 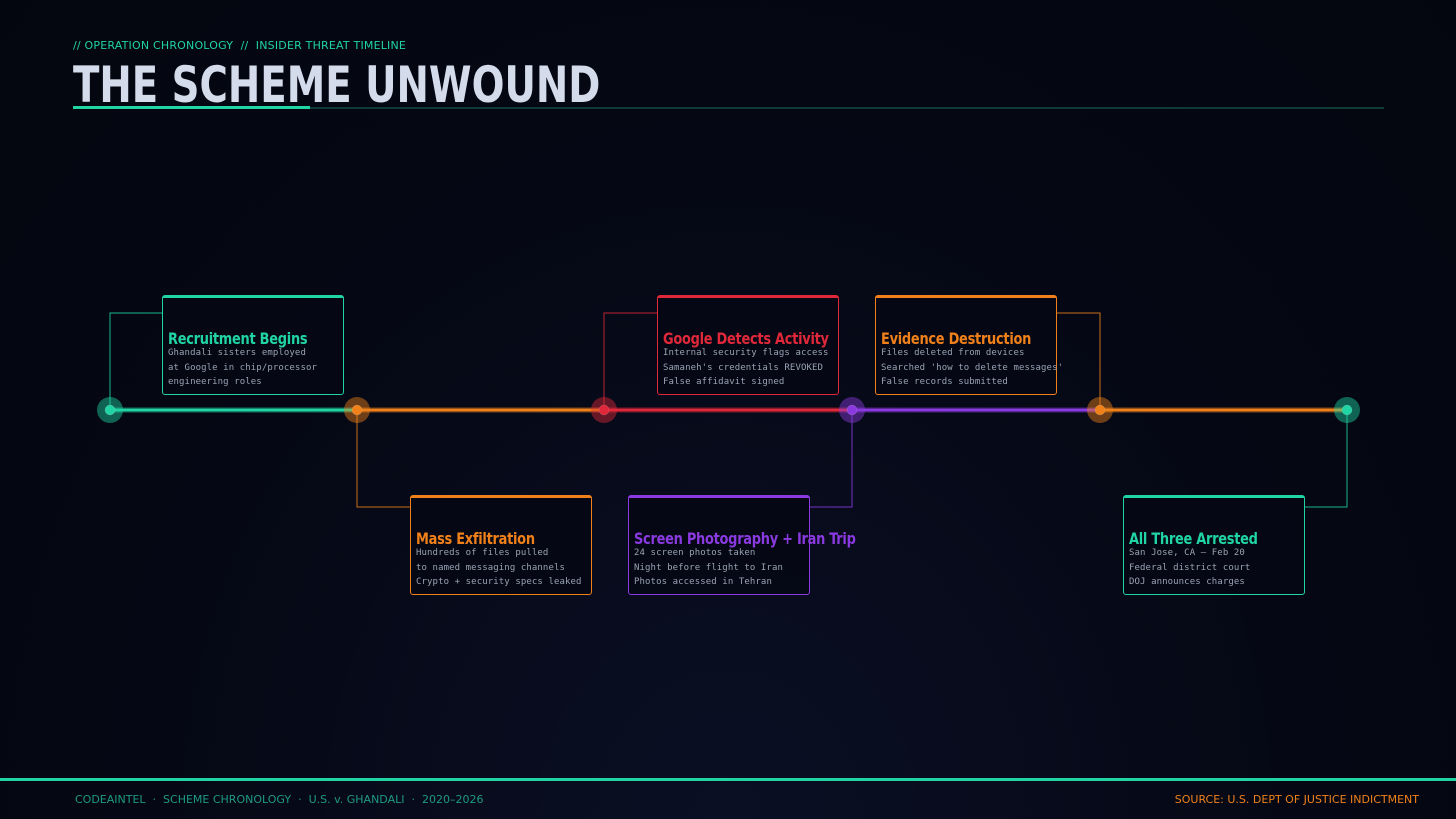 I want to click on event-detail: Photos accessed in Tehran, so click(x=703, y=582).